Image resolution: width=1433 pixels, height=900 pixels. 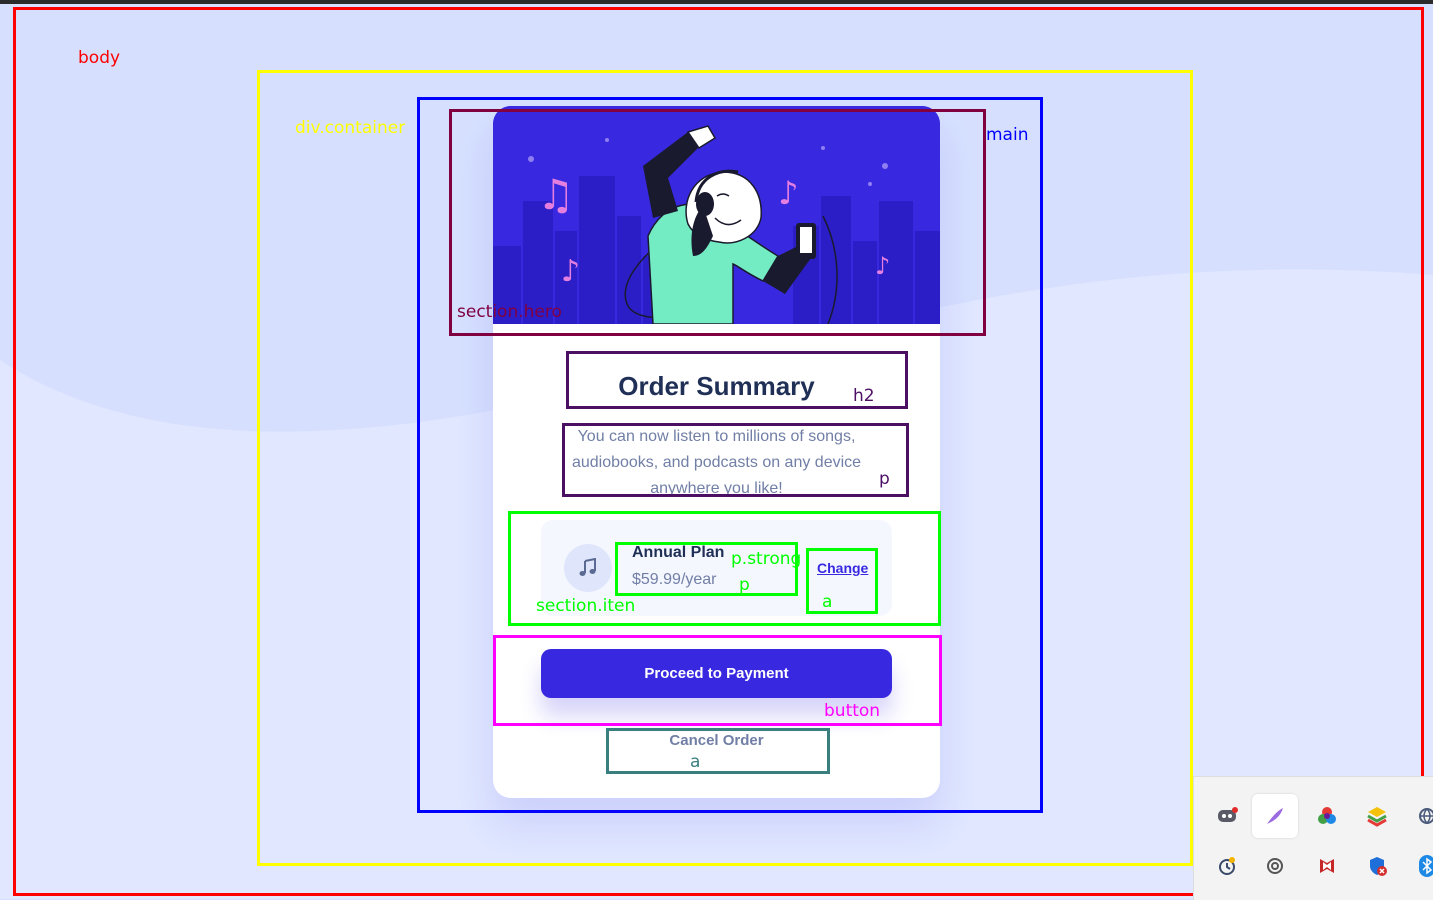 What do you see at coordinates (842, 581) in the screenshot?
I see `a-change-outline` at bounding box center [842, 581].